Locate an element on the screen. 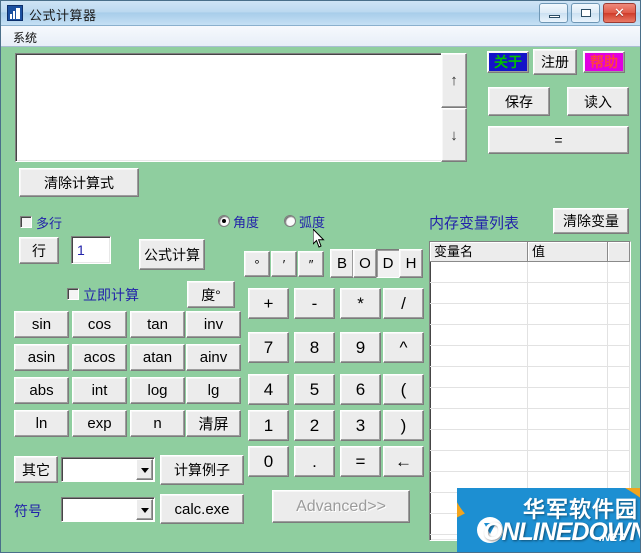  row-number-input: 1 is located at coordinates (91, 250).